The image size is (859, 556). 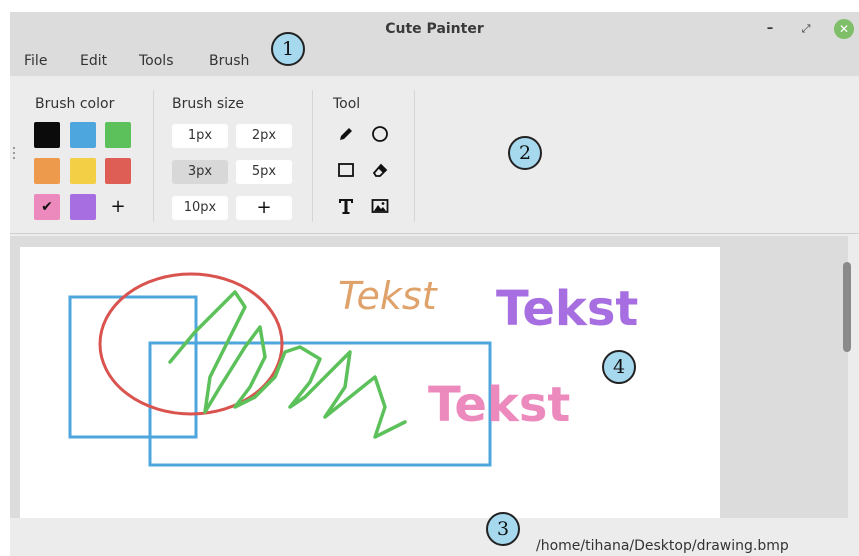 I want to click on color-swatch-red, so click(x=118, y=171).